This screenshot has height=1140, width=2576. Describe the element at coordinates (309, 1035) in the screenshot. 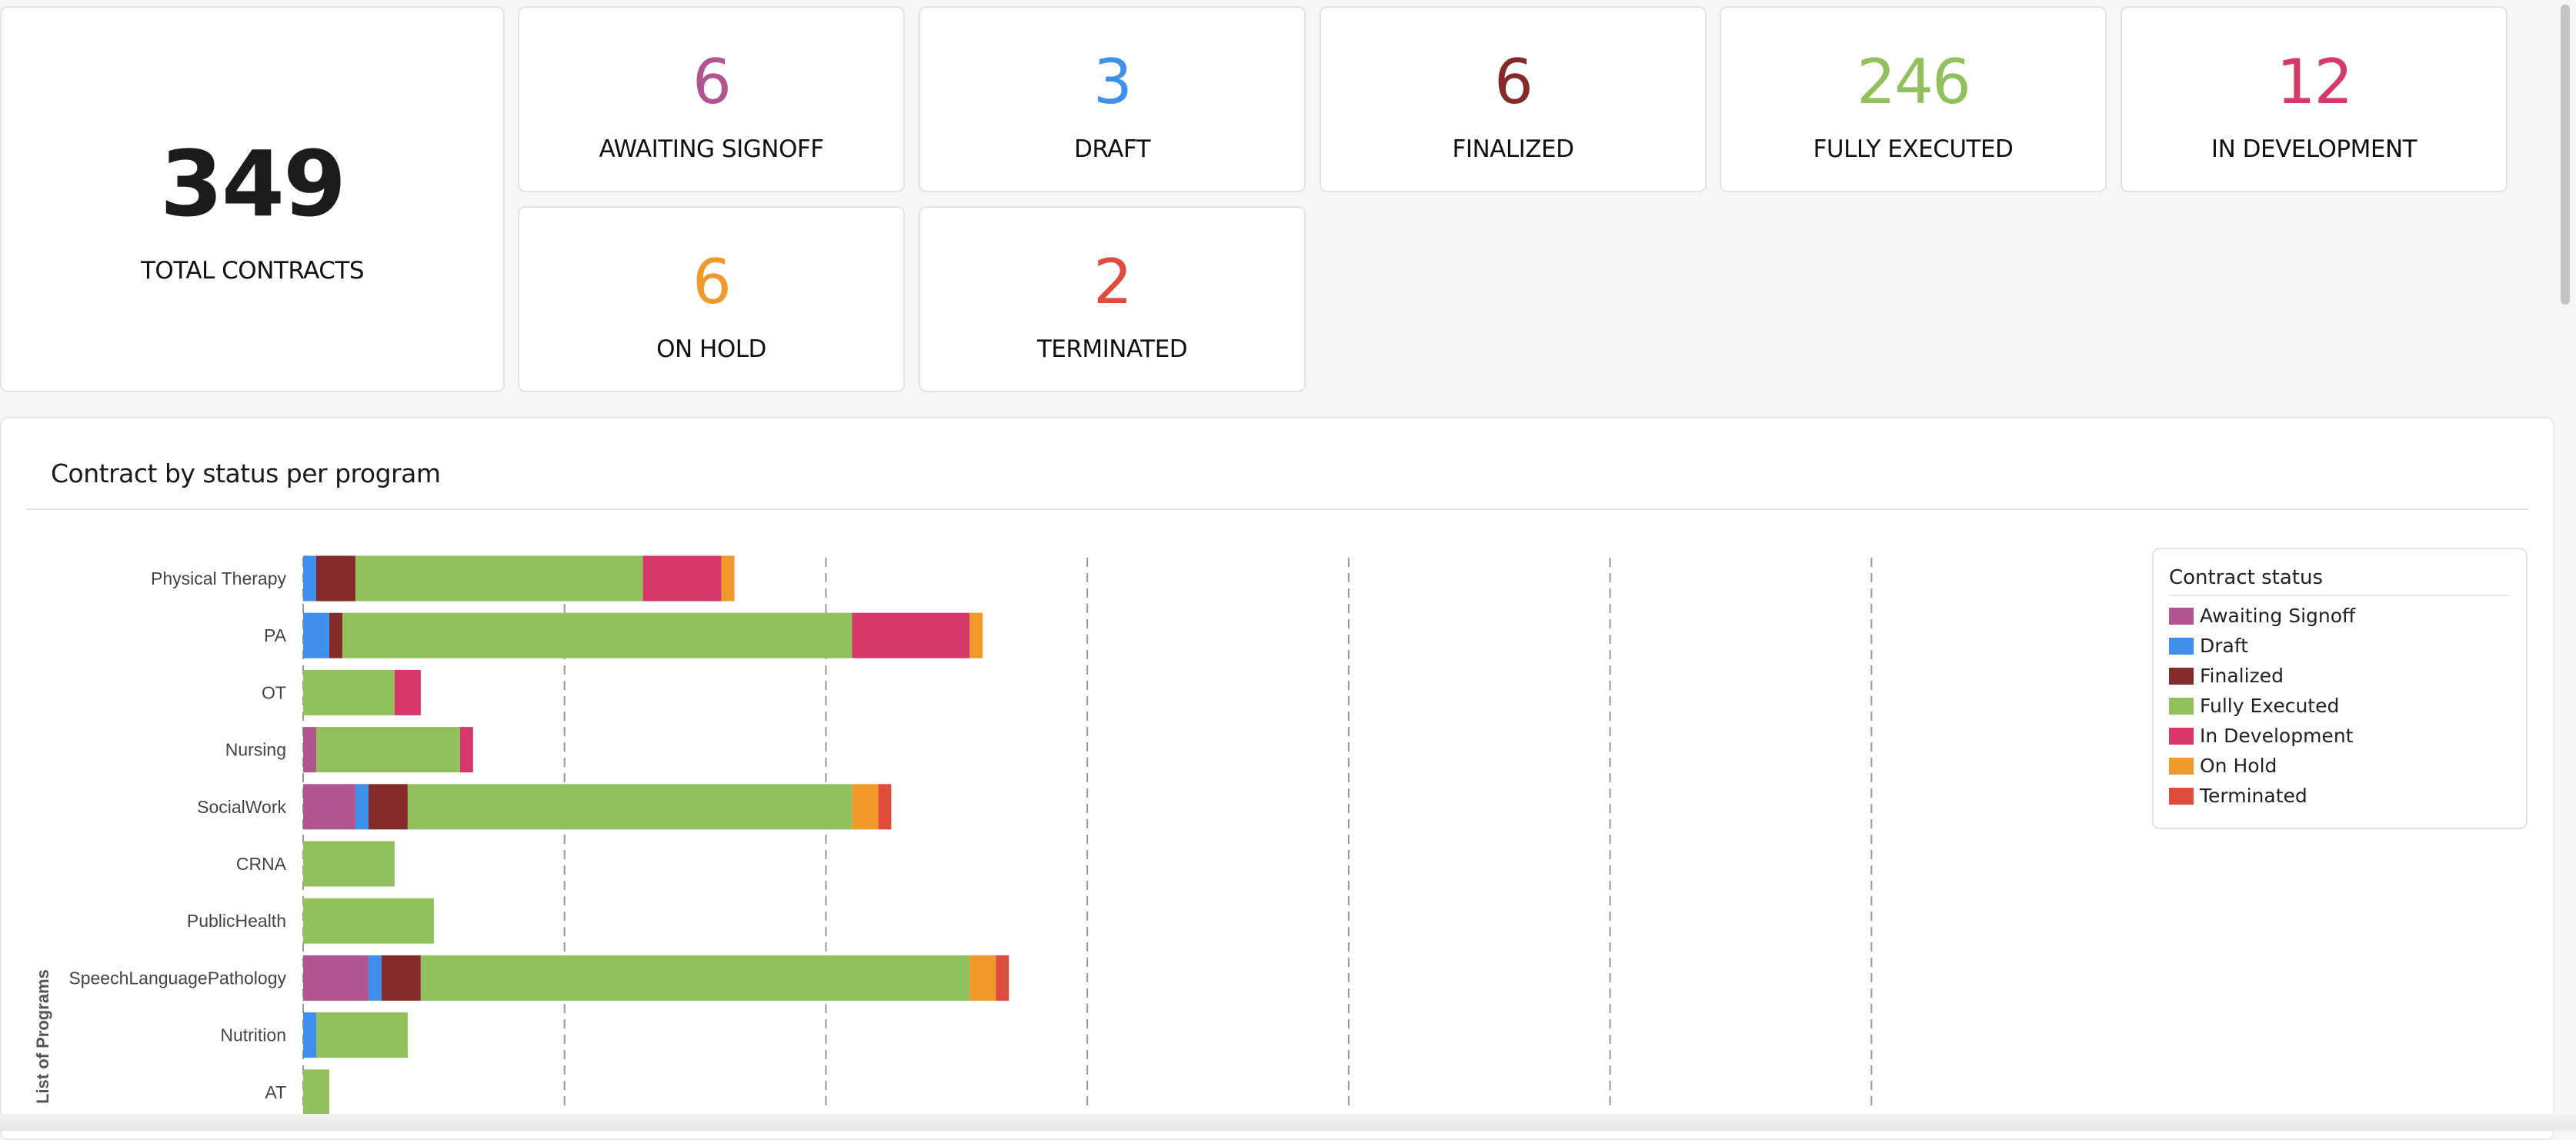

I see `bar-nutrition-draft` at that location.